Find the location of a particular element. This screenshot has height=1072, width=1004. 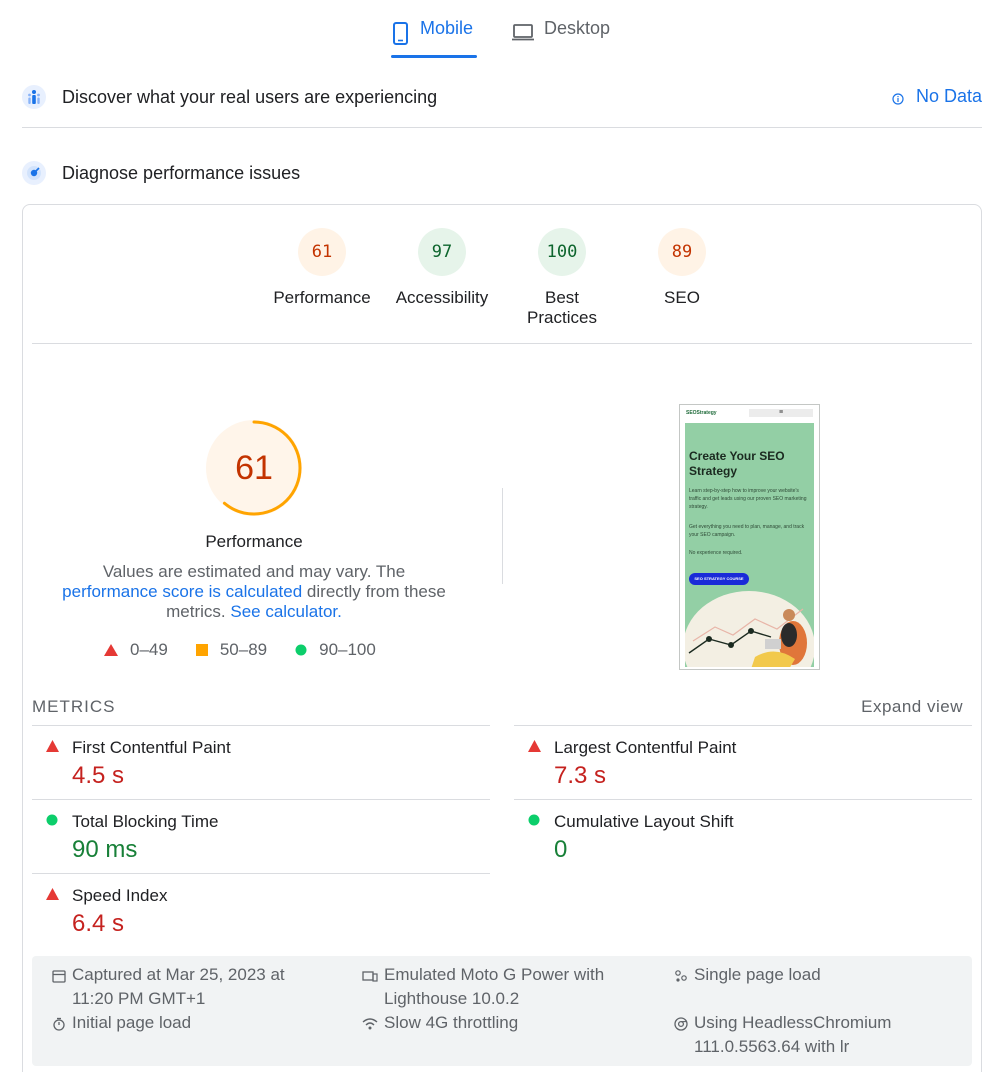

single-load-icon is located at coordinates (681, 976).